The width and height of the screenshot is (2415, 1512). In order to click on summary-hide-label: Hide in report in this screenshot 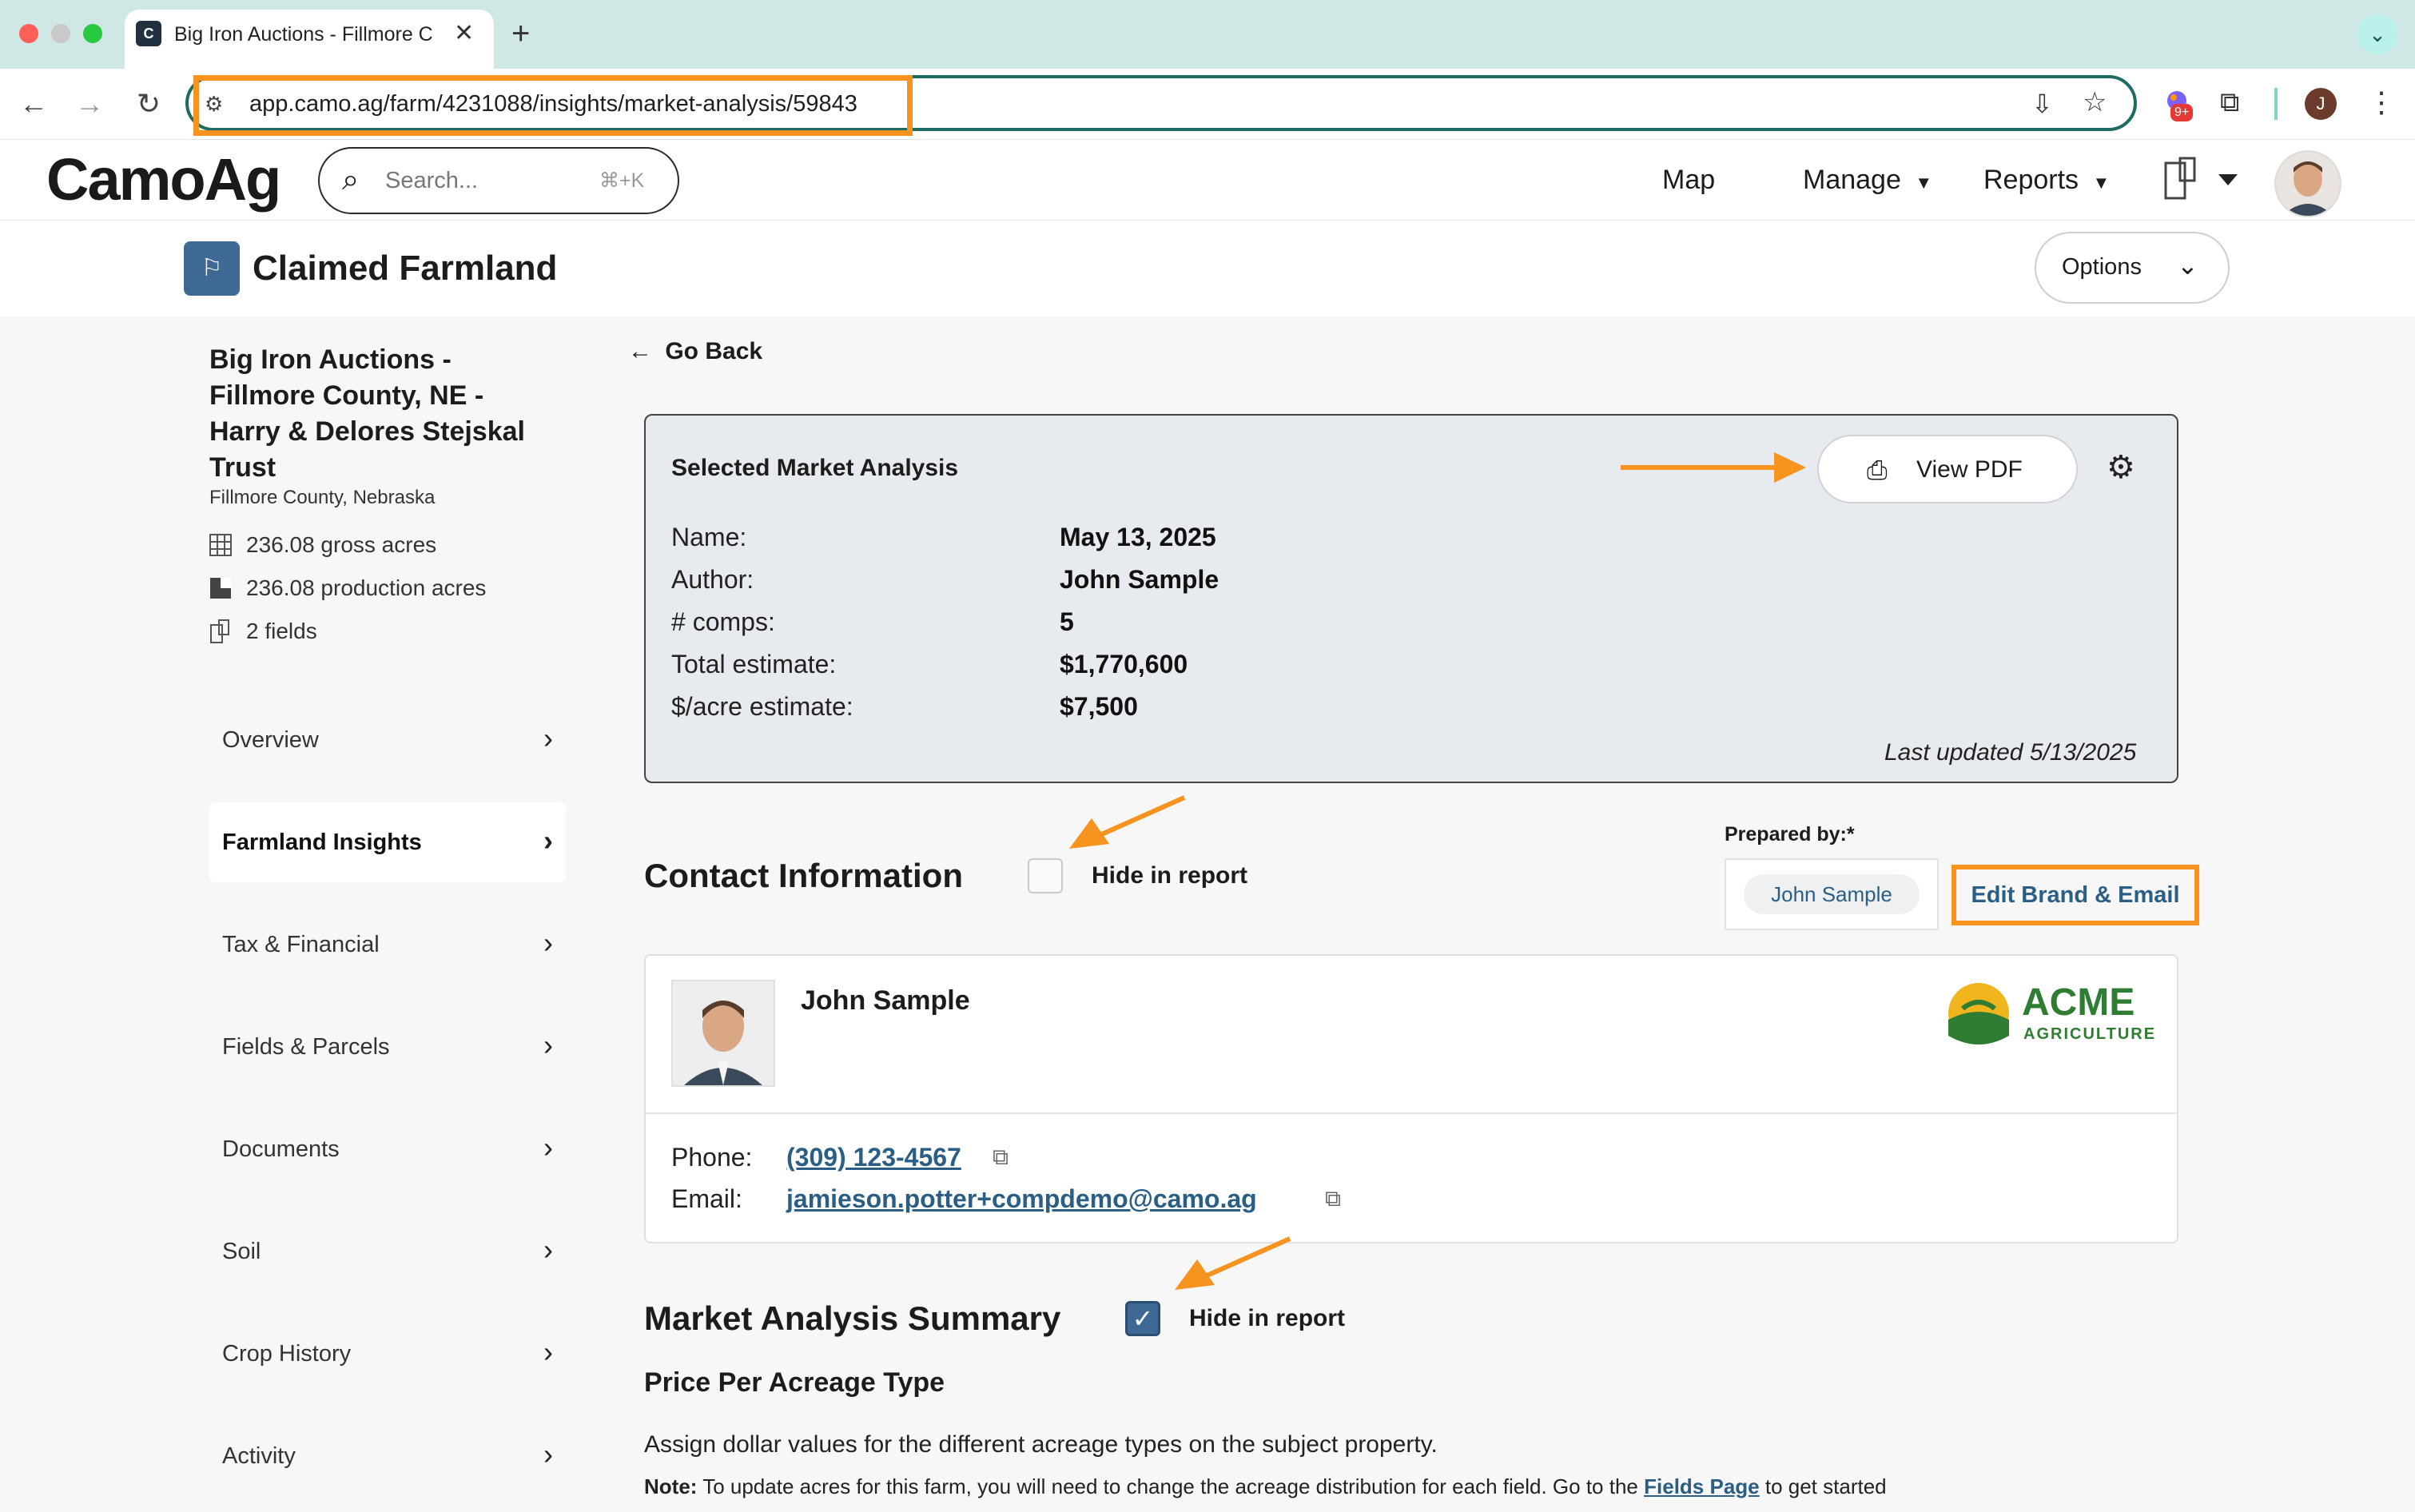, I will do `click(1268, 1318)`.